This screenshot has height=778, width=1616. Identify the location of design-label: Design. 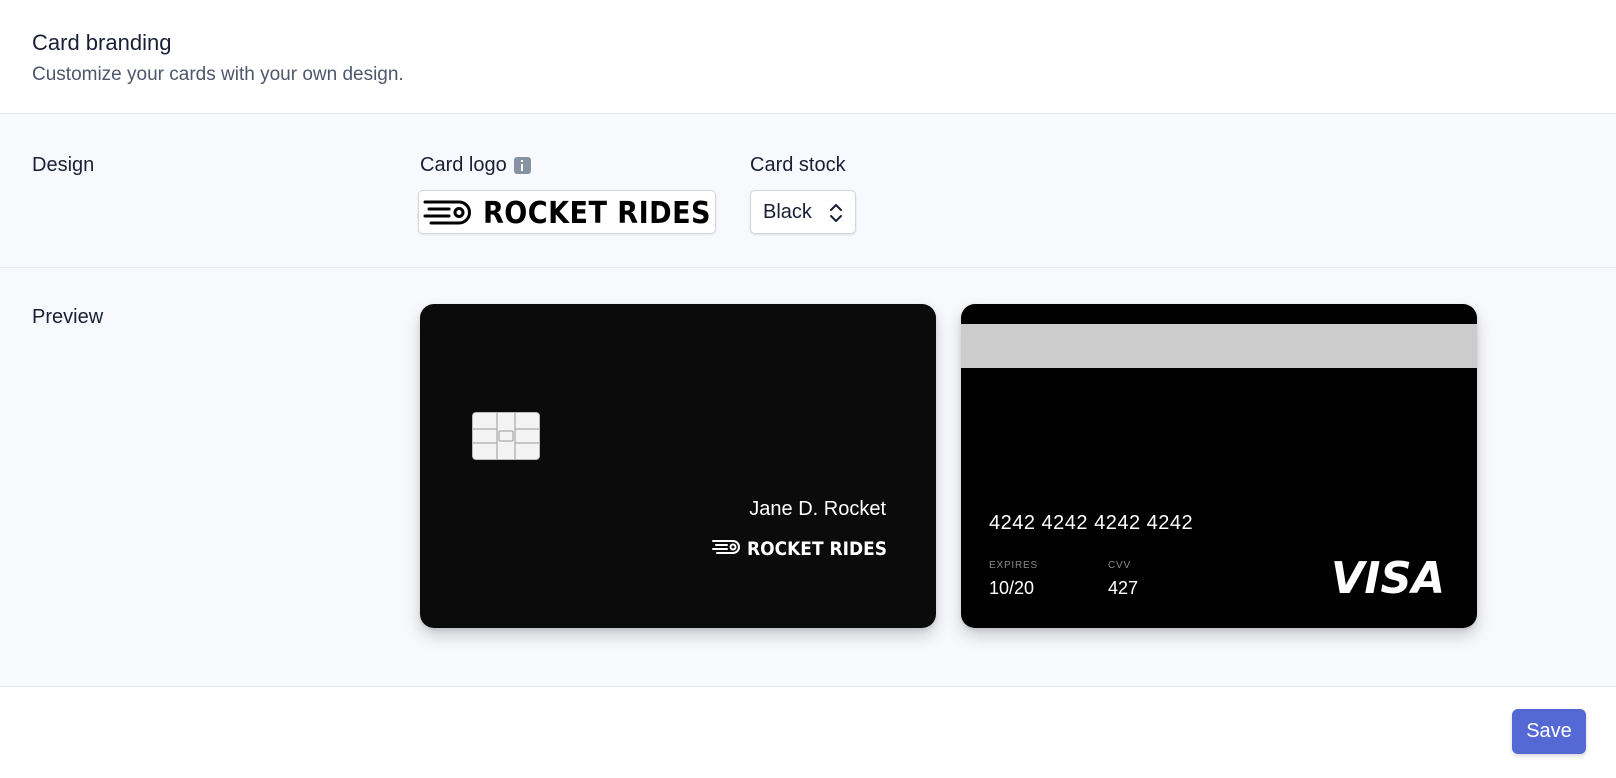
(63, 165).